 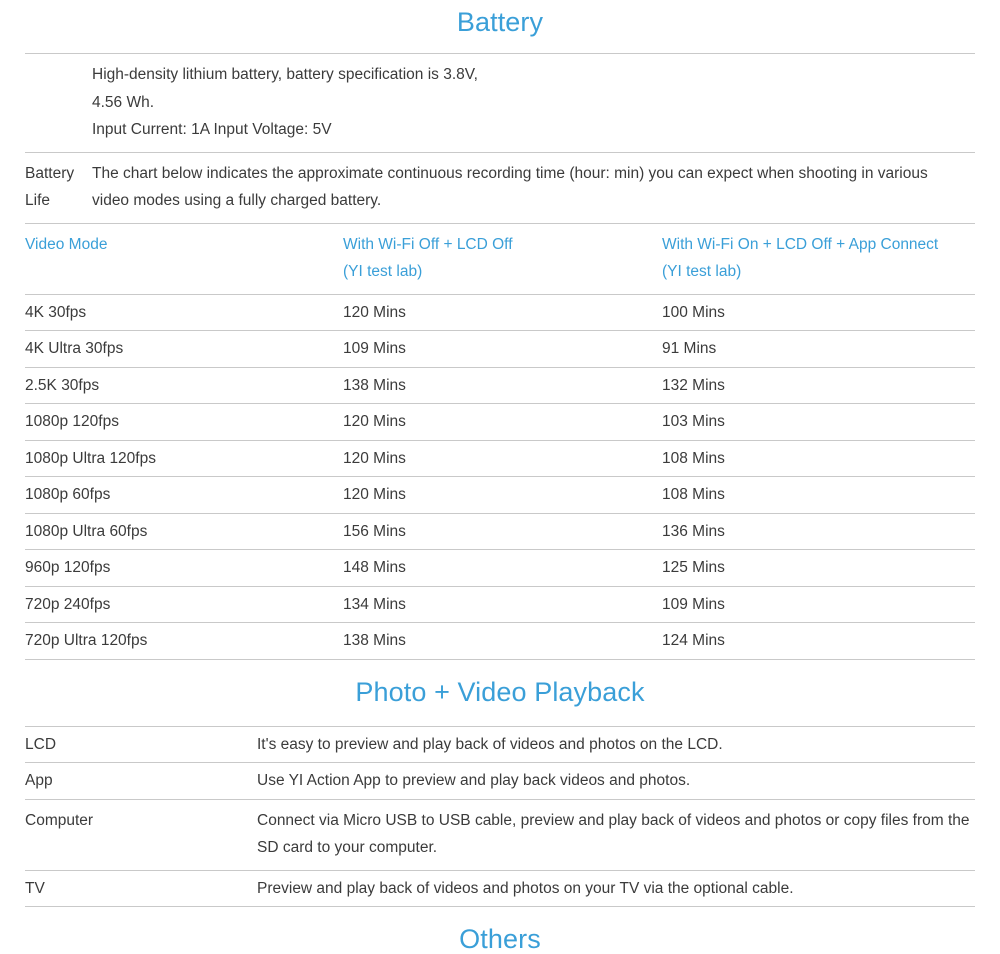 What do you see at coordinates (212, 129) in the screenshot?
I see `battery-spec-line-3: Input Current: 1A Input Voltage: 5V` at bounding box center [212, 129].